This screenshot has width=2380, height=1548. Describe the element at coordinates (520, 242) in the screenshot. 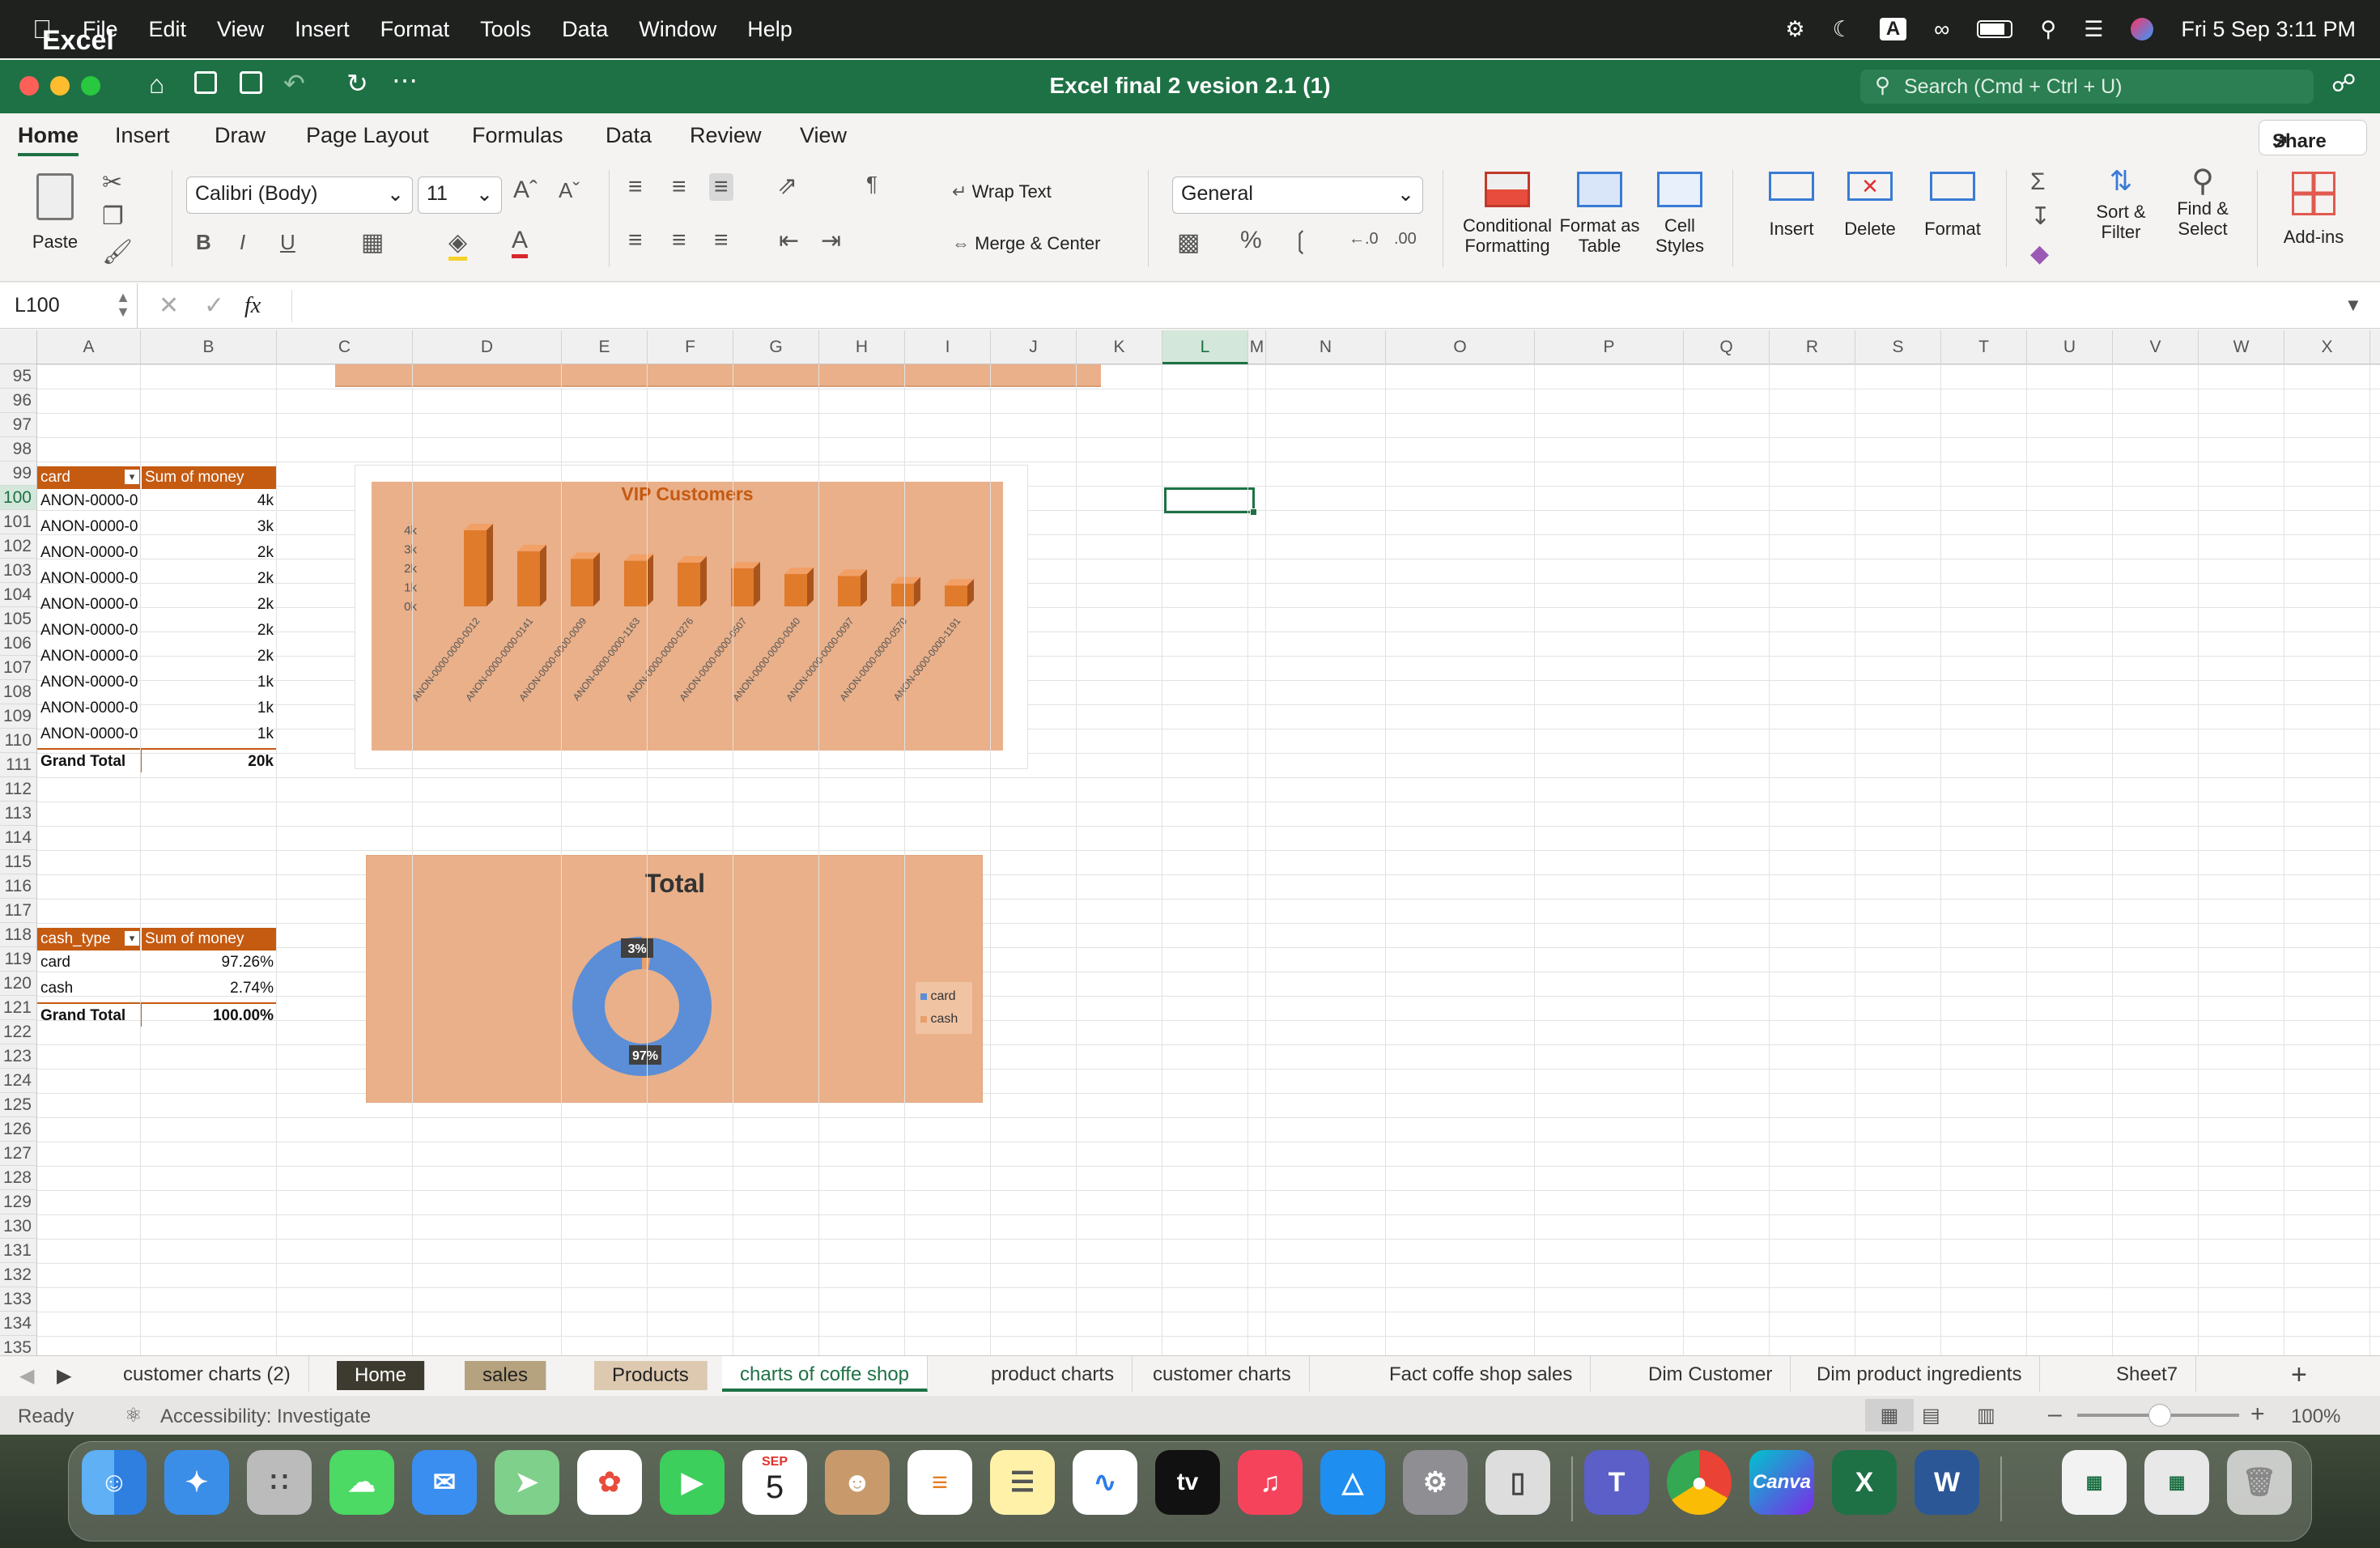

I see `font-color-icon: A` at that location.